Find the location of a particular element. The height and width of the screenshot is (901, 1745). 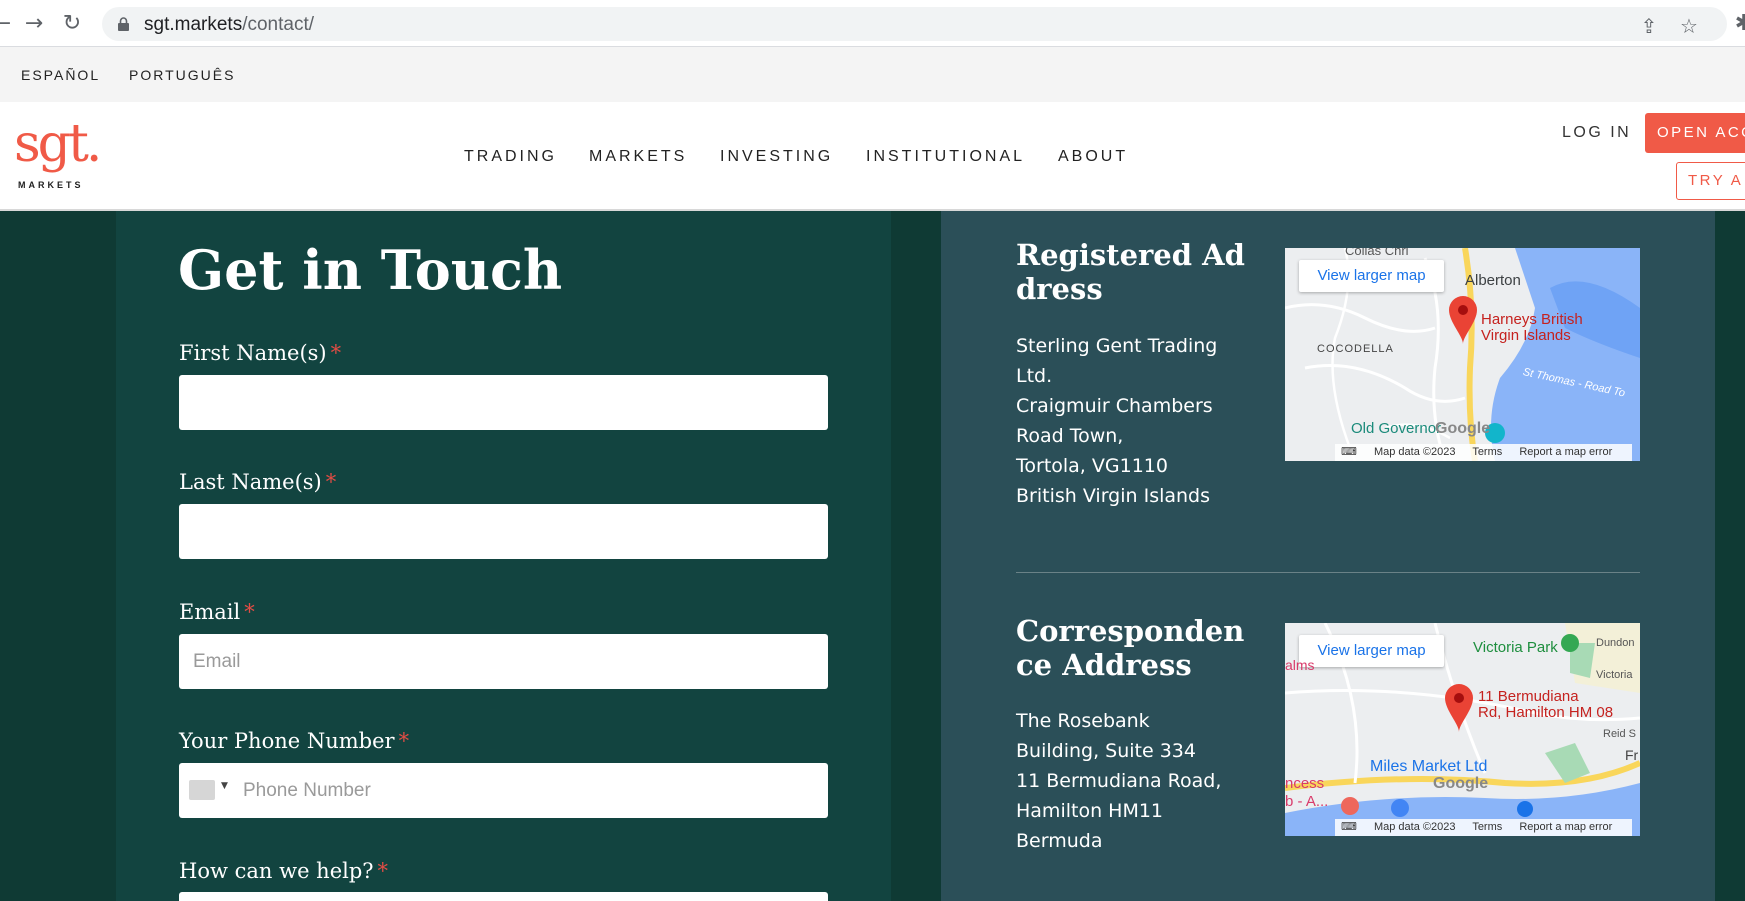

map-label: Old Governor is located at coordinates (1396, 428).